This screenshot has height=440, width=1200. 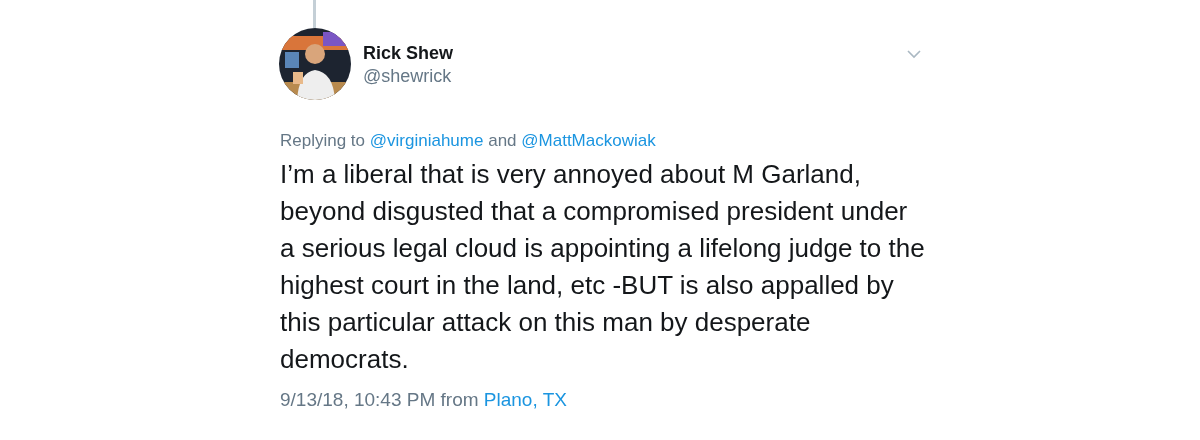 I want to click on chevron-down-icon, so click(x=914, y=54).